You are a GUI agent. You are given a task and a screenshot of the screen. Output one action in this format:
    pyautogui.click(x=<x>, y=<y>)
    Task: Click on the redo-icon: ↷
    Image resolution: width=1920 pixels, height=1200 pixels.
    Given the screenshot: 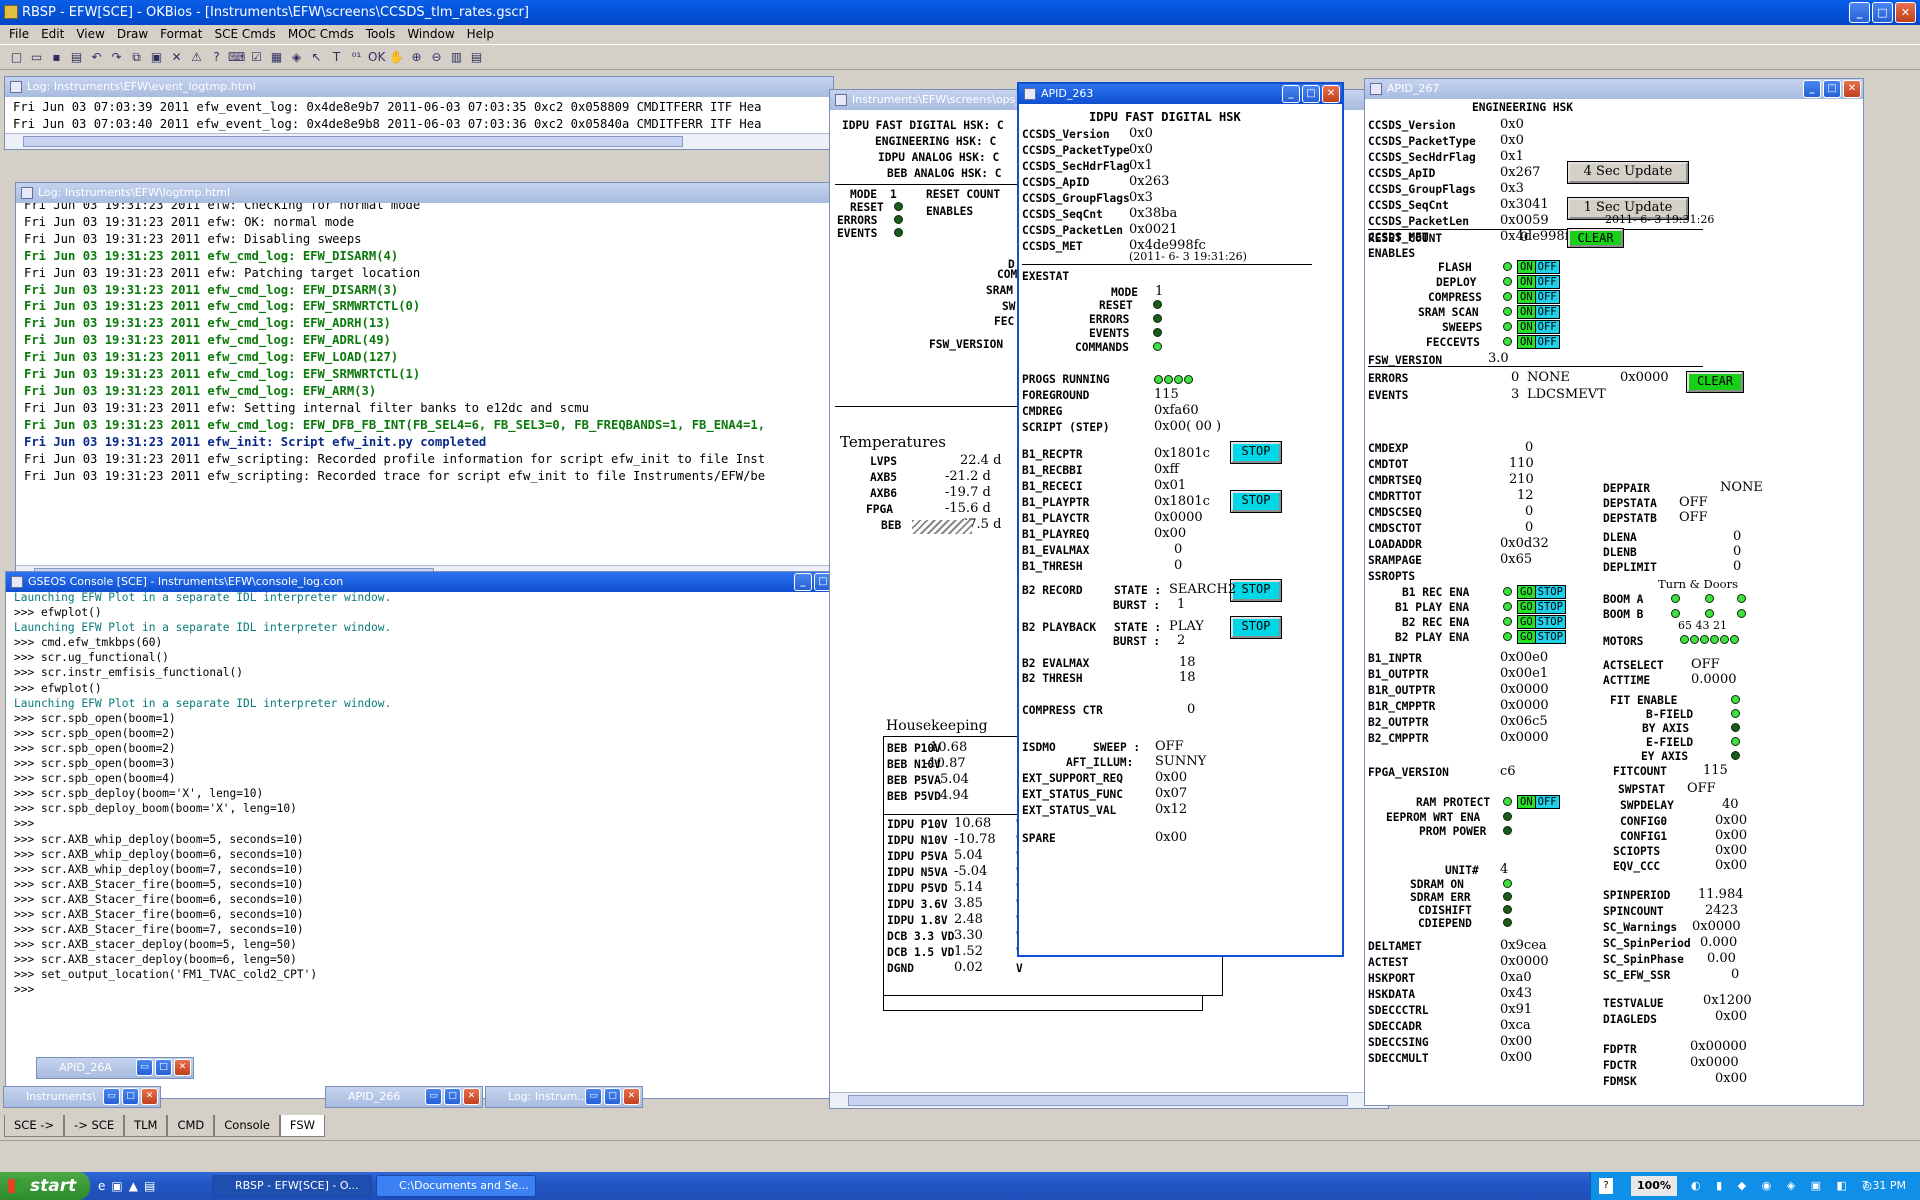 What is the action you would take?
    pyautogui.click(x=116, y=57)
    